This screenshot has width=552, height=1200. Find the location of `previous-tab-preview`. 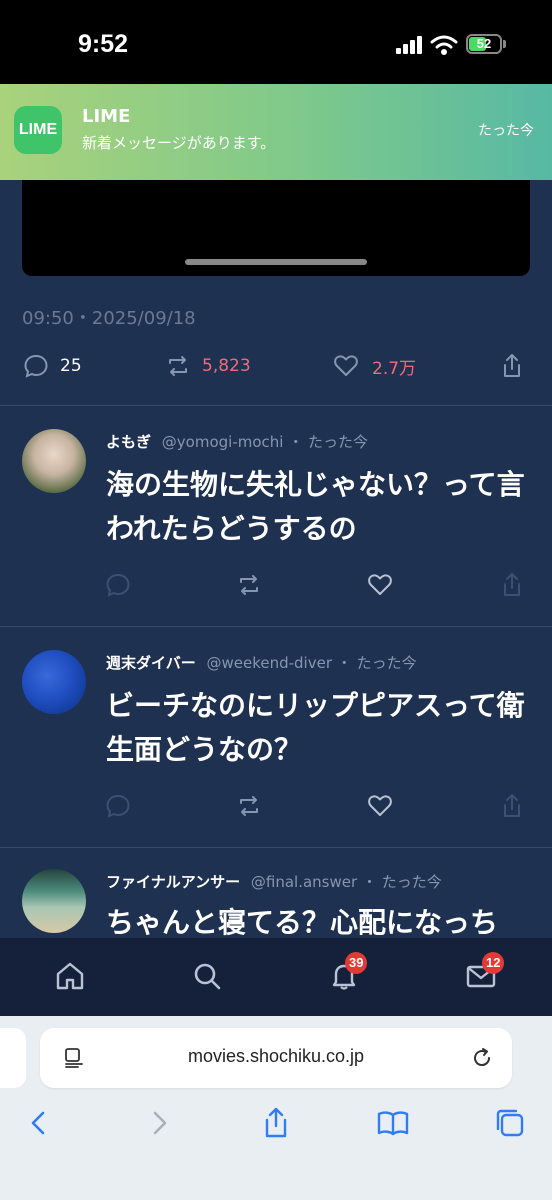

previous-tab-preview is located at coordinates (13, 1058).